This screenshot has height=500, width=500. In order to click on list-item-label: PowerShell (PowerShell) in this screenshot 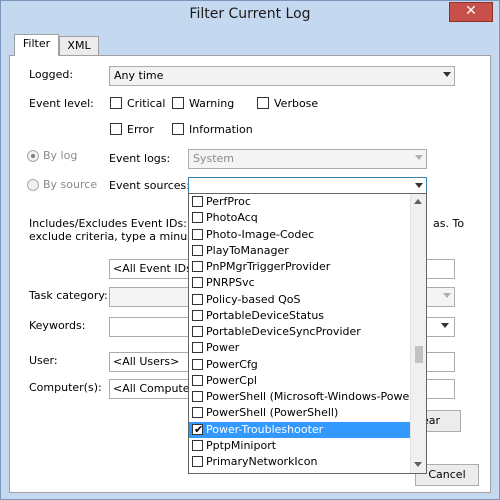, I will do `click(272, 413)`.